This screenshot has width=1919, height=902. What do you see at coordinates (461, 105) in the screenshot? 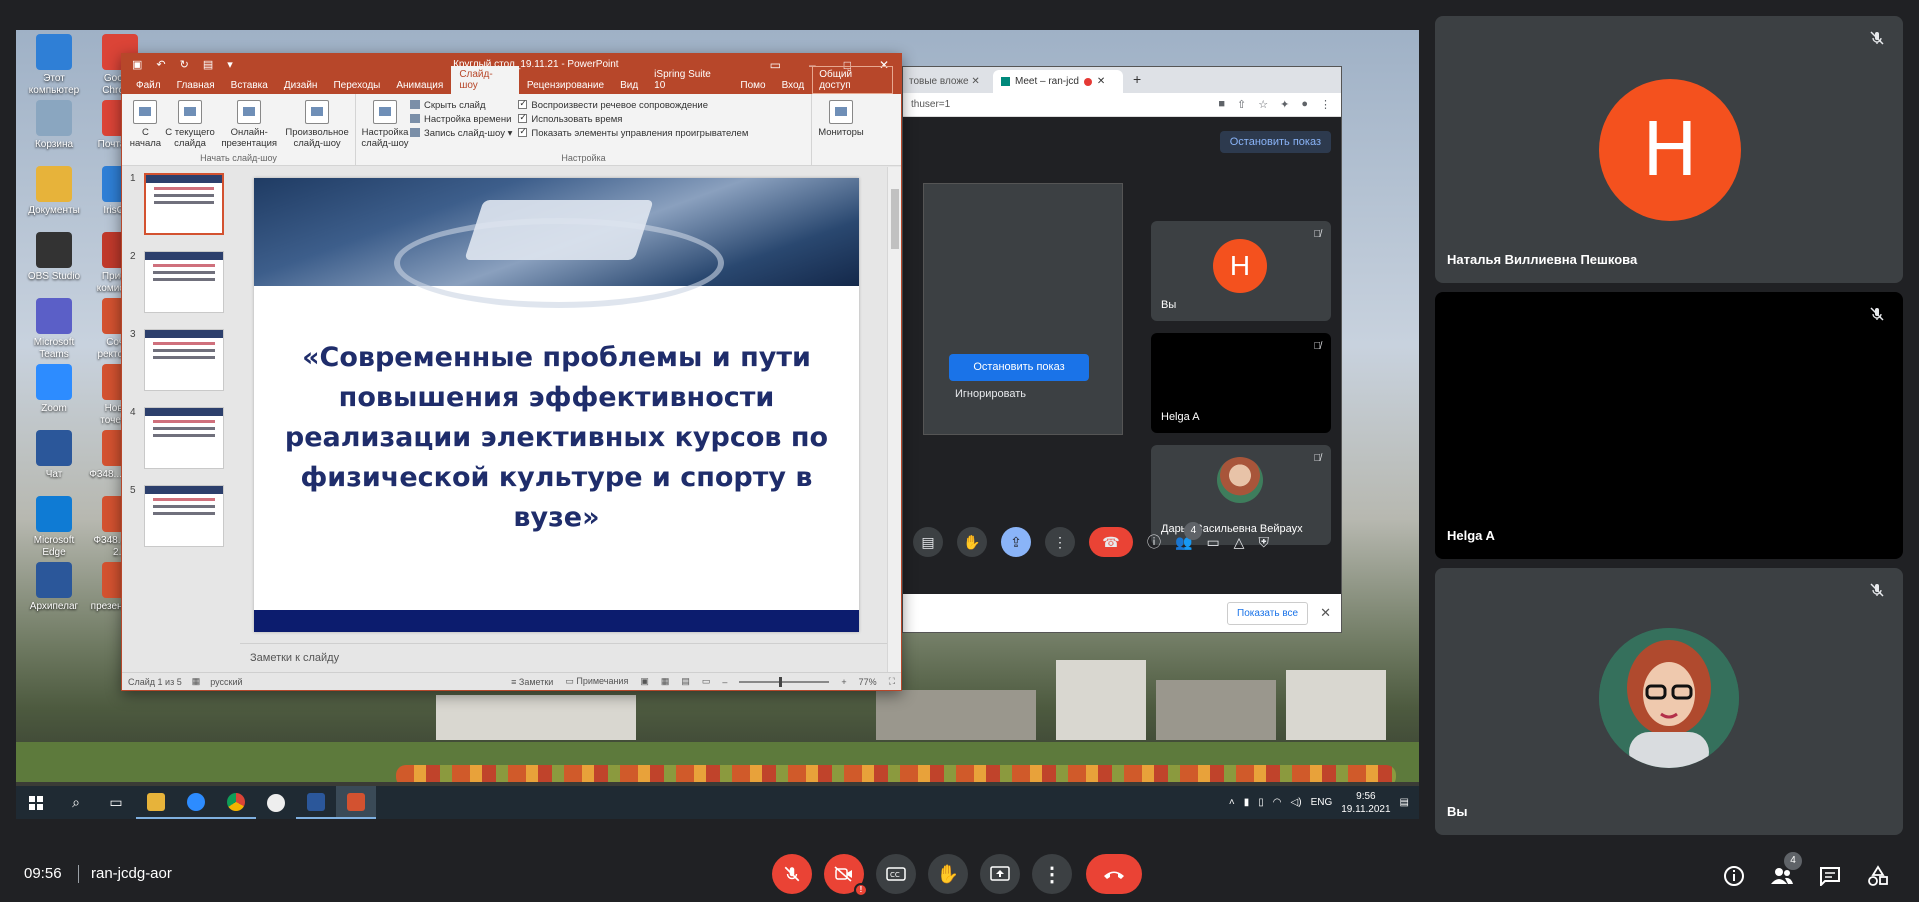
I see `hide-slide-button: Скрыть слайд` at bounding box center [461, 105].